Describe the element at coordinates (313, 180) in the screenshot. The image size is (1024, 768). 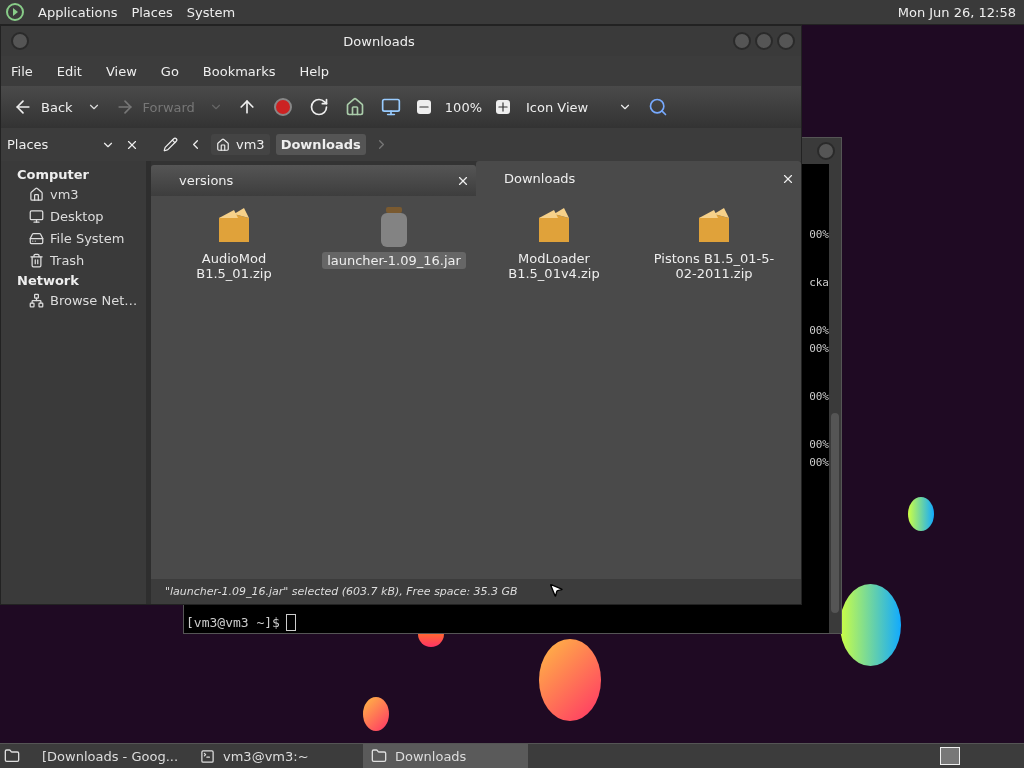
I see `tab: versions` at that location.